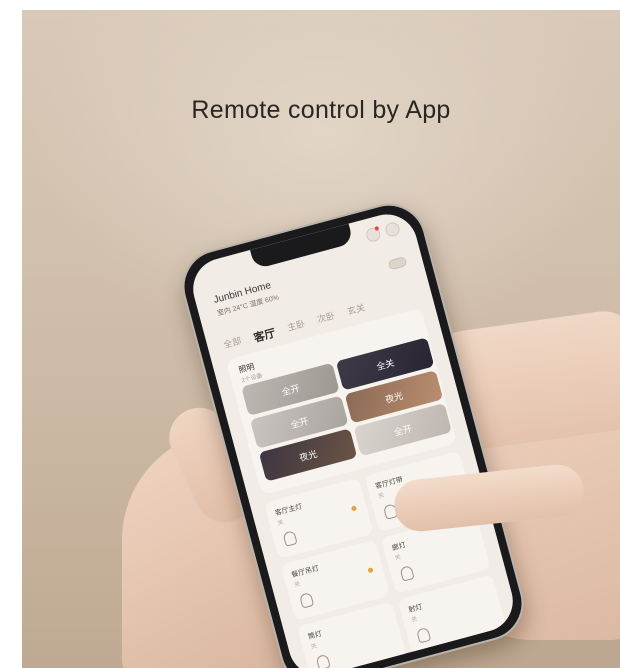 The height and width of the screenshot is (668, 620). I want to click on settings-icon, so click(392, 229).